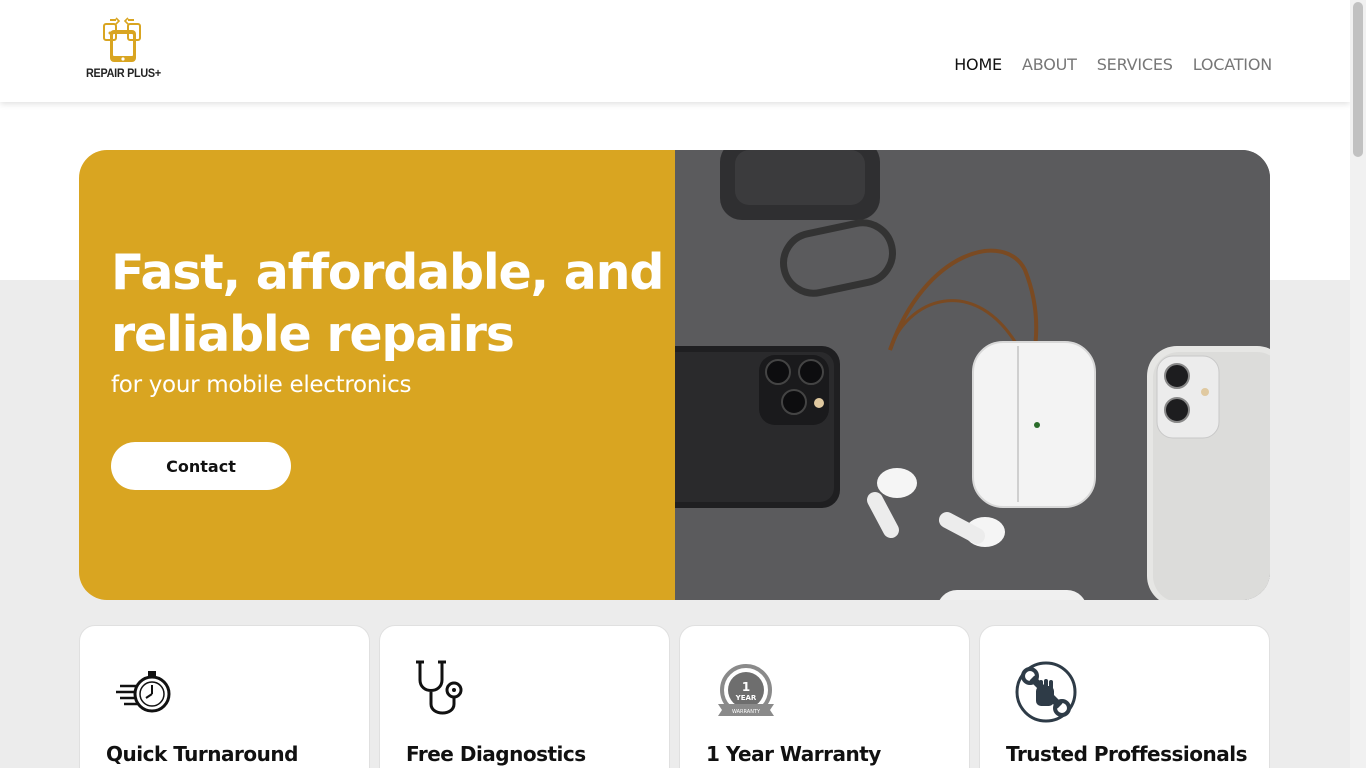  Describe the element at coordinates (1358, 79) in the screenshot. I see `scroll-thumb` at that location.